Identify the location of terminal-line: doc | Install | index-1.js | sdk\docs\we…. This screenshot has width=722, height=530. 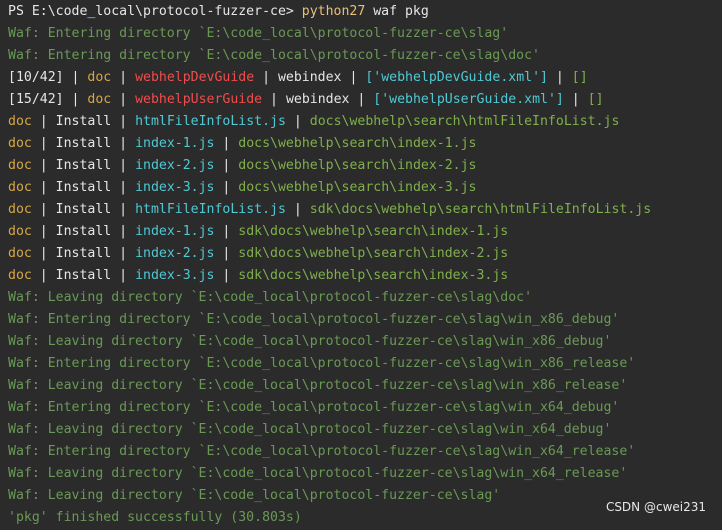
(258, 232).